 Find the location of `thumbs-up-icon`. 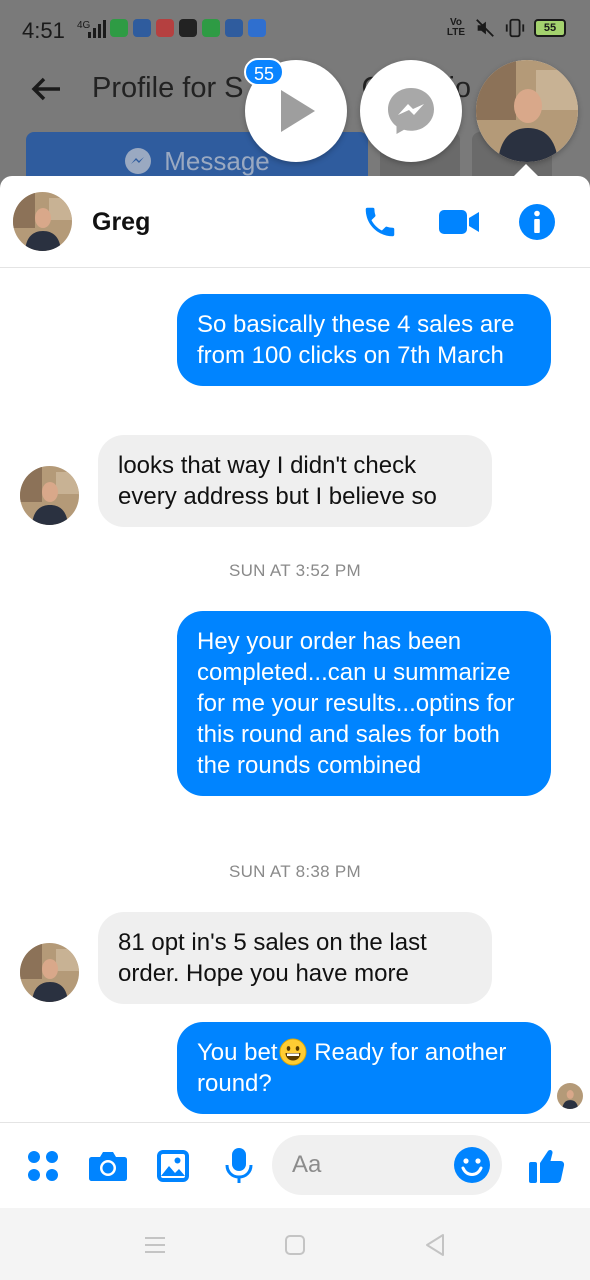

thumbs-up-icon is located at coordinates (547, 1166).